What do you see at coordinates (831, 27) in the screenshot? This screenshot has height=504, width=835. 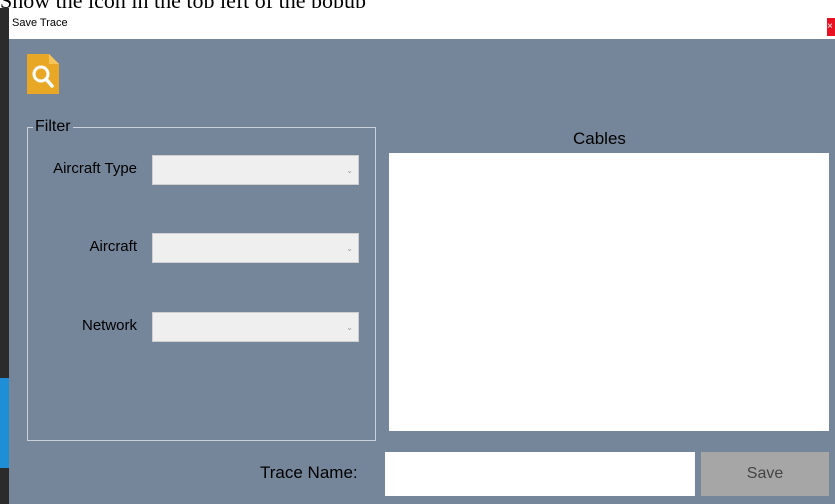 I see `close-button: ×` at bounding box center [831, 27].